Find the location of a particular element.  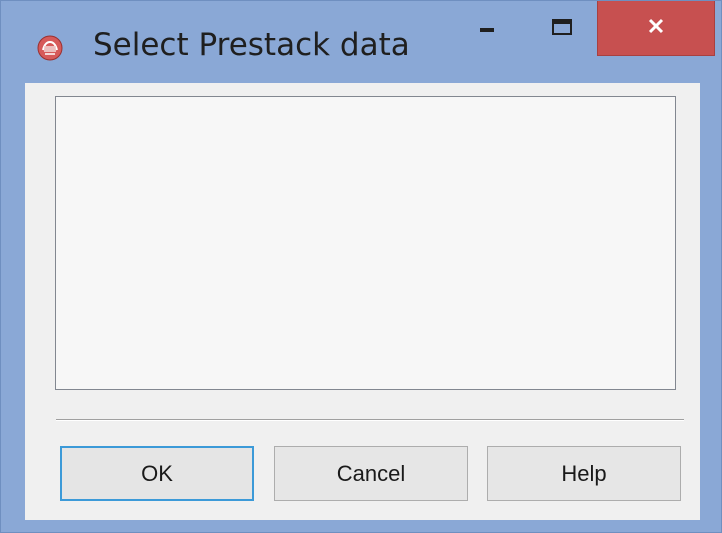

minimize-icon is located at coordinates (488, 29).